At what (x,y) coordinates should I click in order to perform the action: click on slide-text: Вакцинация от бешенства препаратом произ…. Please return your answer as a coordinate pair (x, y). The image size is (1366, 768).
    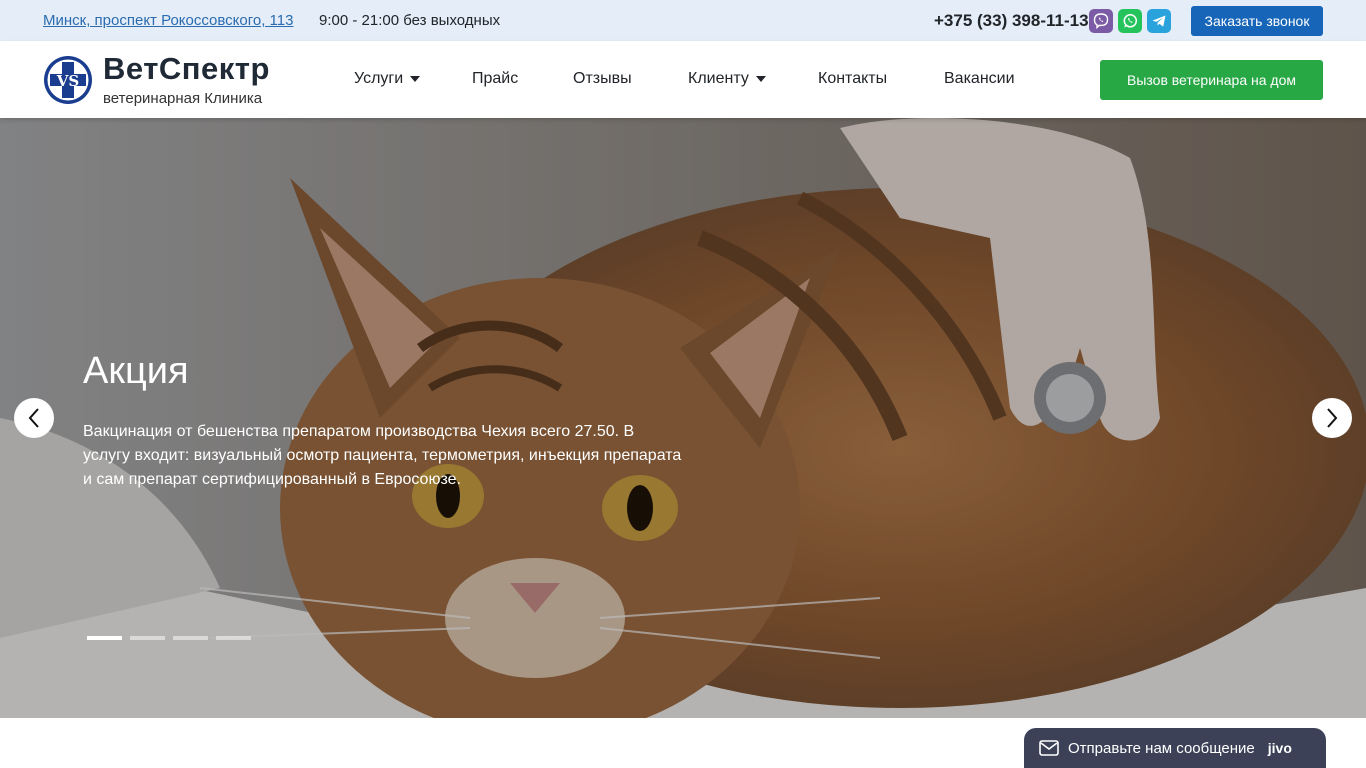
    Looking at the image, I should click on (382, 455).